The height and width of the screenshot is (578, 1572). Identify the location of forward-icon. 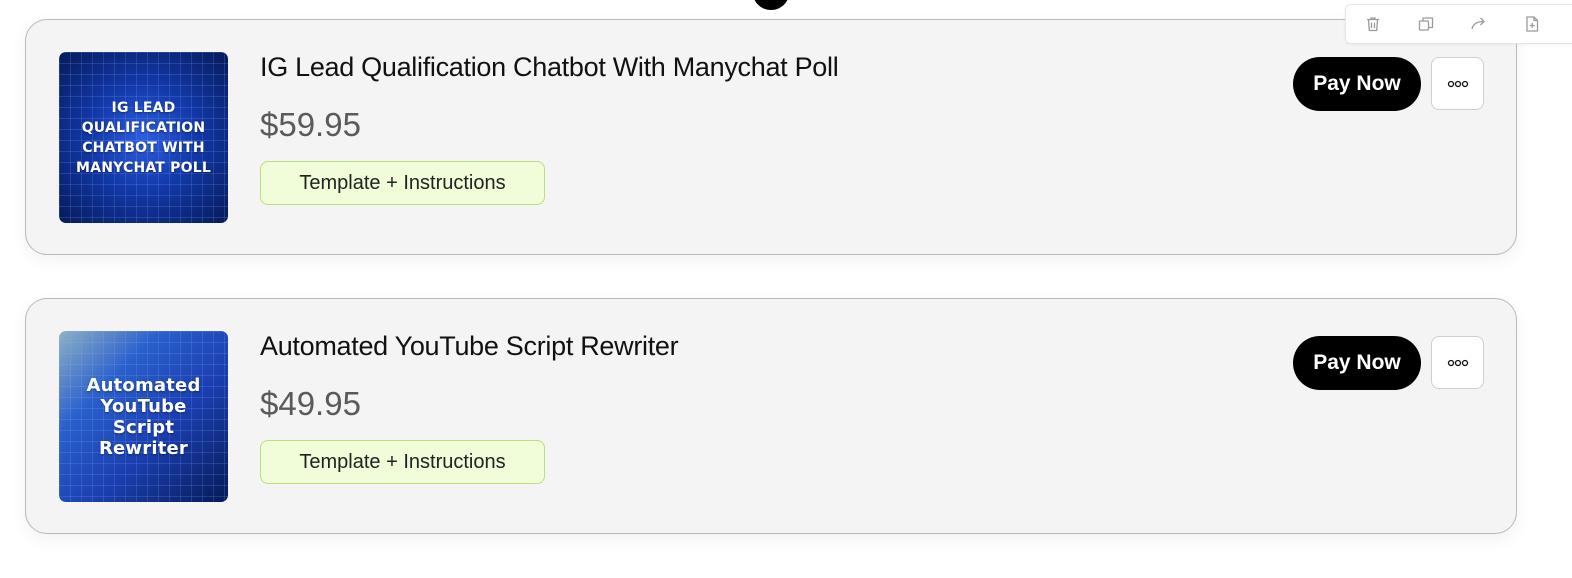
(1478, 23).